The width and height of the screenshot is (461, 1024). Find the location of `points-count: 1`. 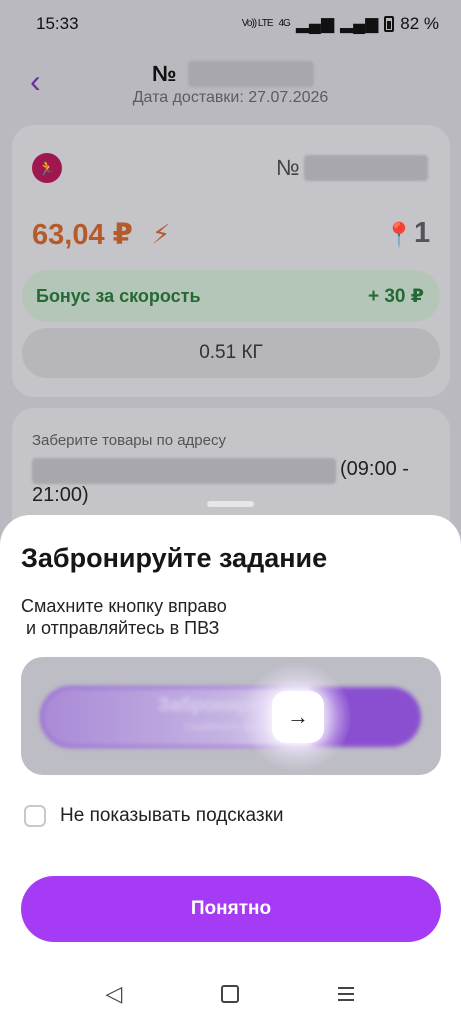

points-count: 1 is located at coordinates (422, 233).